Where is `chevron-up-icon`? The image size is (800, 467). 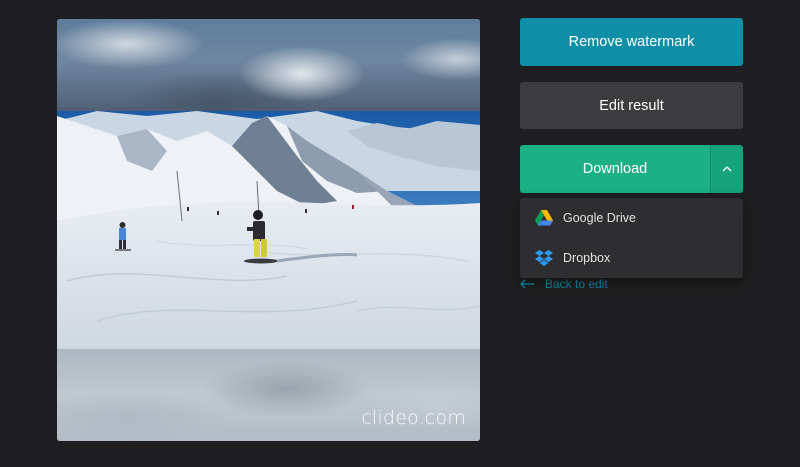 chevron-up-icon is located at coordinates (727, 169).